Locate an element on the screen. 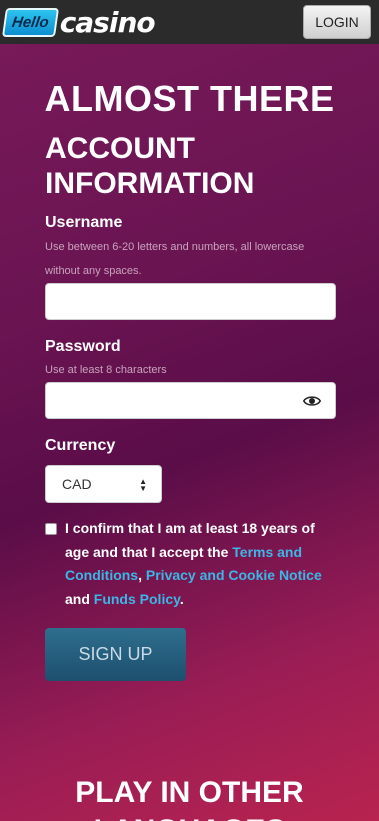 The height and width of the screenshot is (821, 379). currency-label: Currency is located at coordinates (80, 445).